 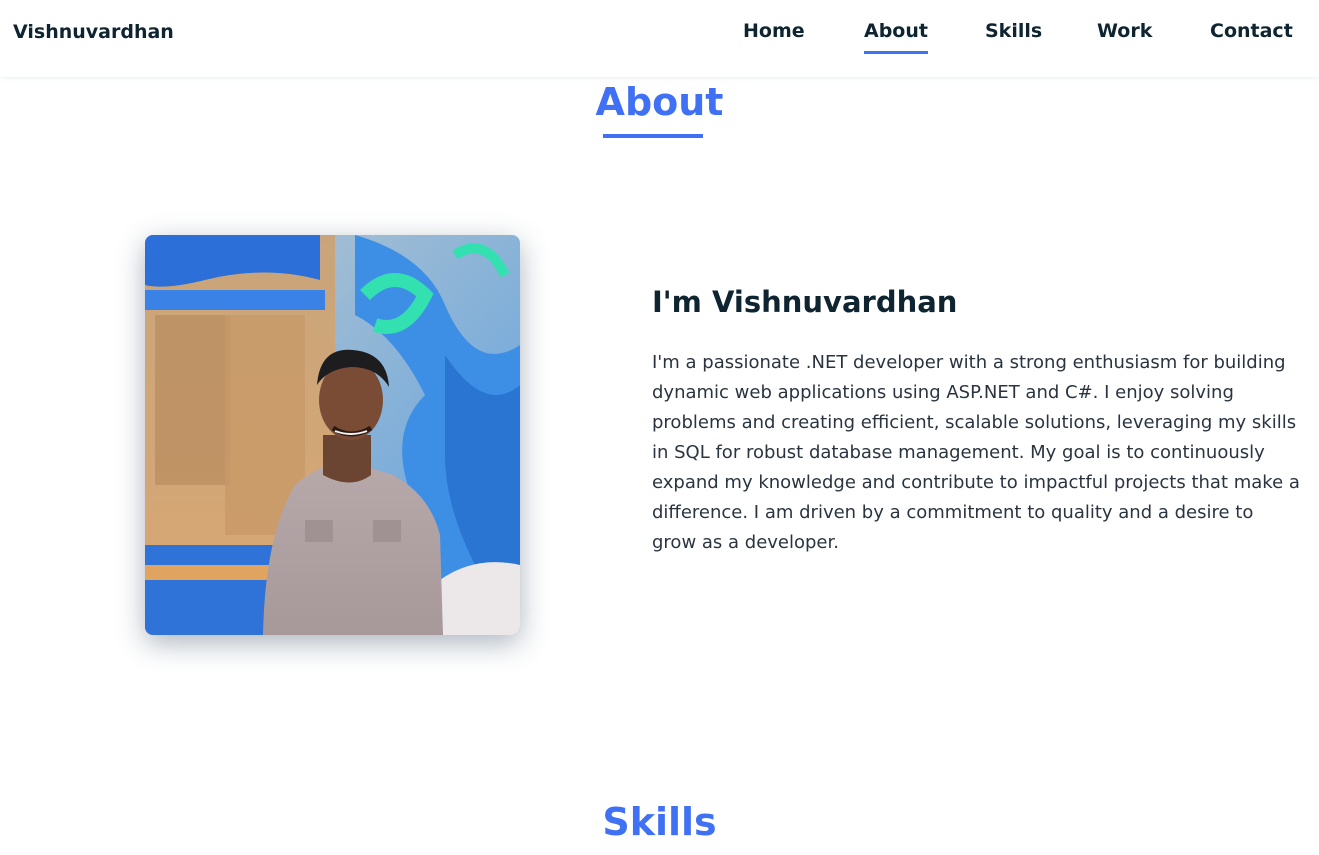 I want to click on title-underline, so click(x=653, y=136).